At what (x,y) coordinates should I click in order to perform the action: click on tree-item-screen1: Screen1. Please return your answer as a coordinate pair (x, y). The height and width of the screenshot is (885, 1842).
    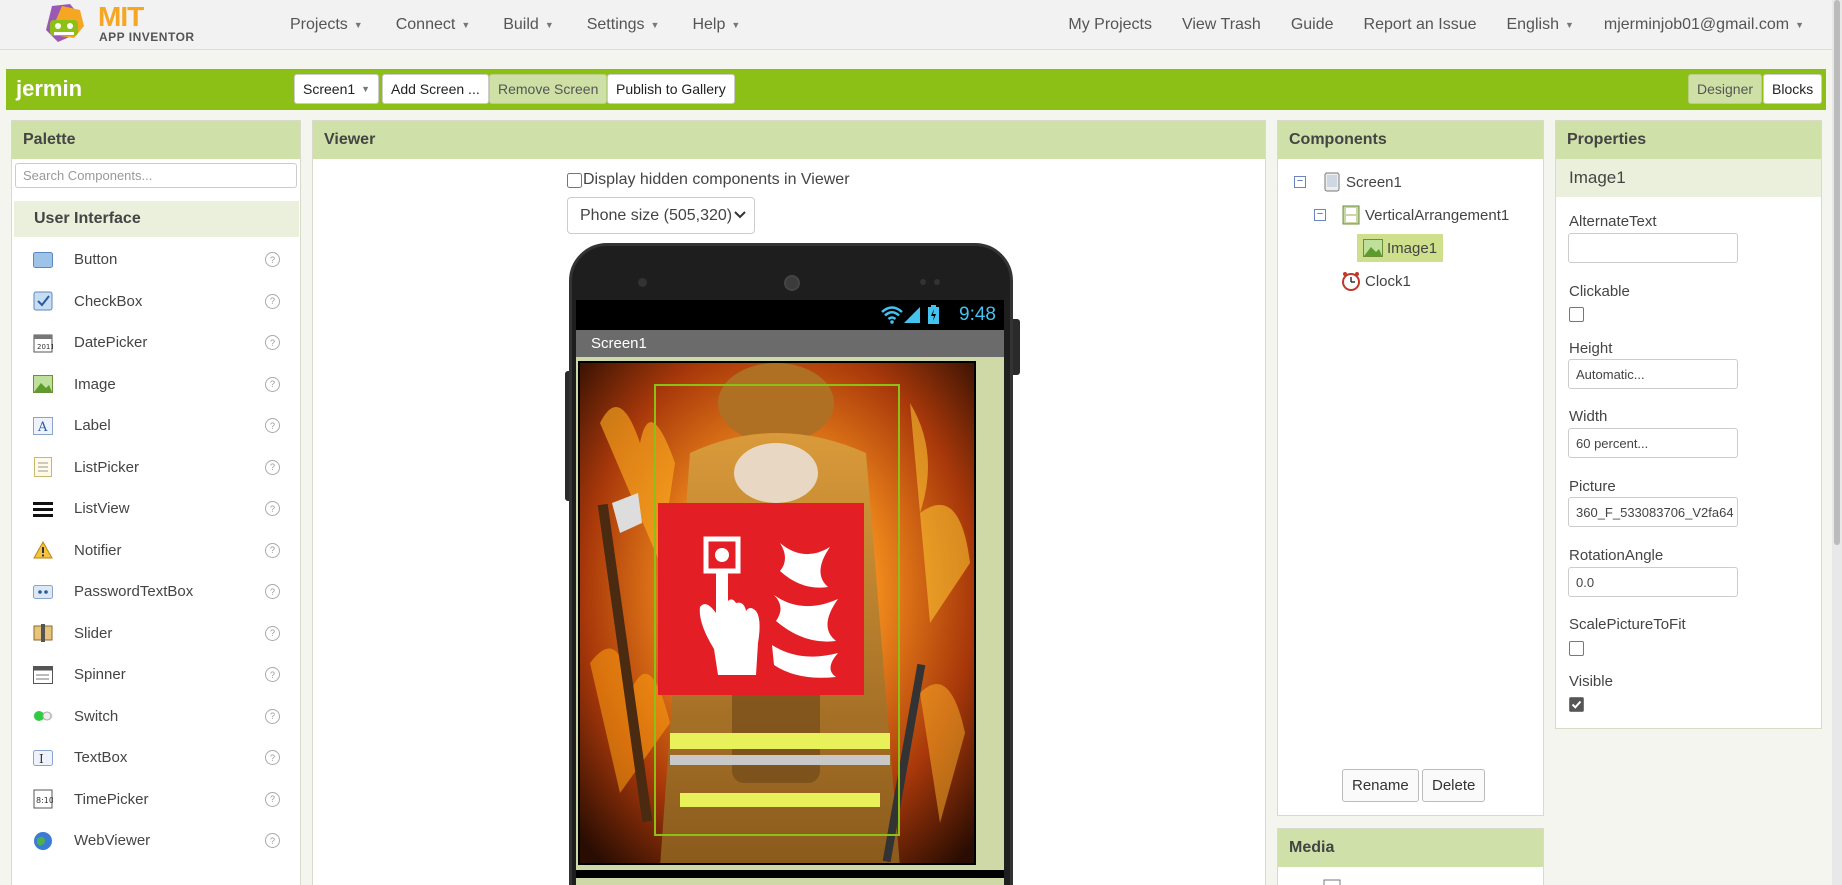
    Looking at the image, I should click on (1362, 182).